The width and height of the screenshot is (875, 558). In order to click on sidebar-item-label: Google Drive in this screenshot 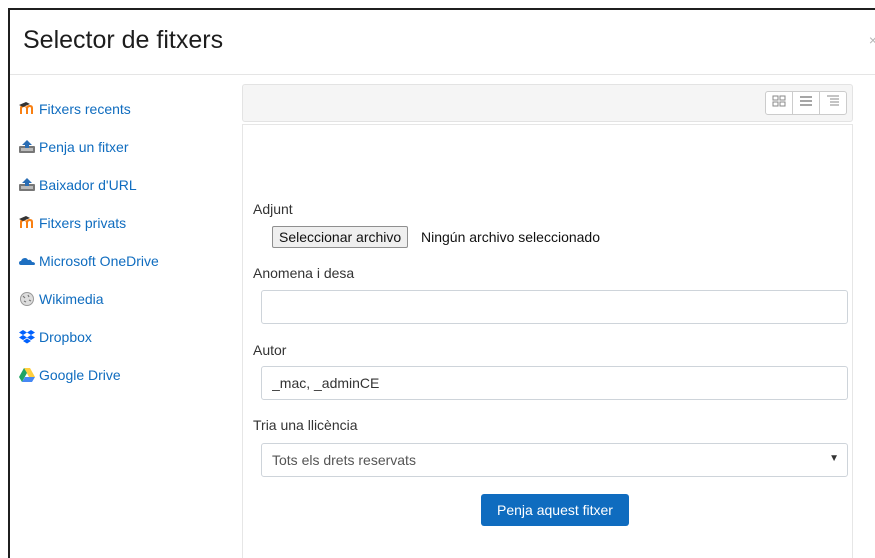, I will do `click(80, 375)`.